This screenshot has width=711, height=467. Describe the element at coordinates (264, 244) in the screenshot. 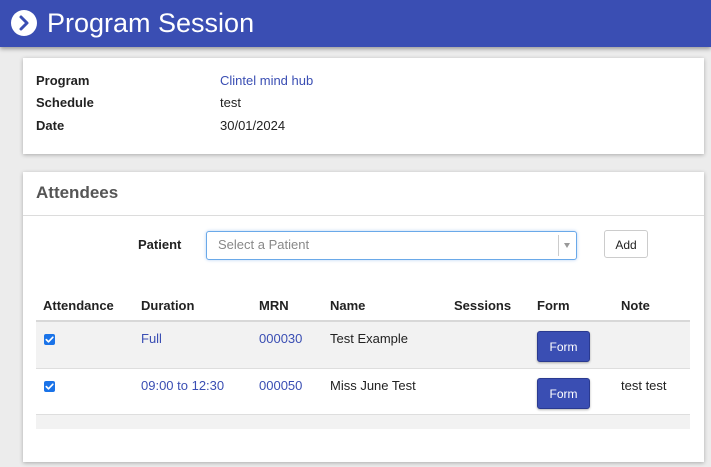

I see `patient-select-placeholder: Select a Patient` at that location.